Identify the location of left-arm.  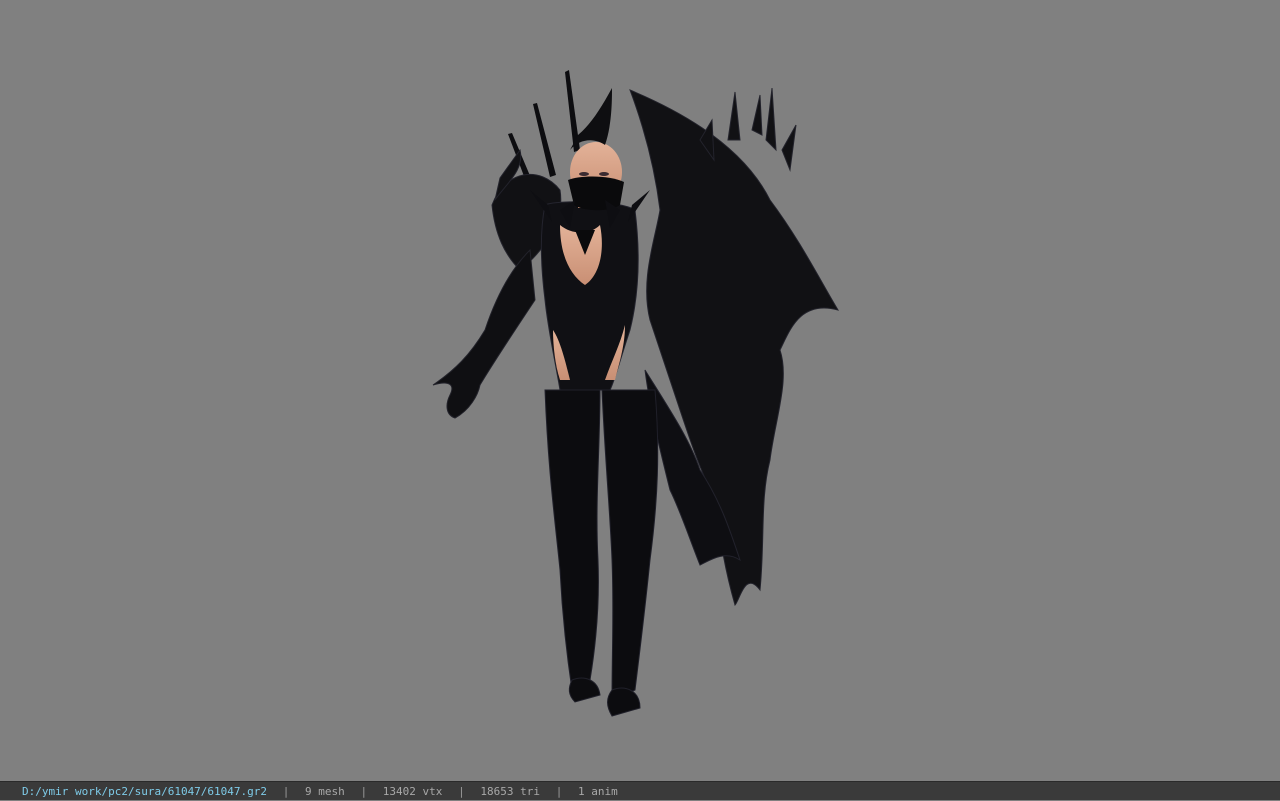
(484, 333).